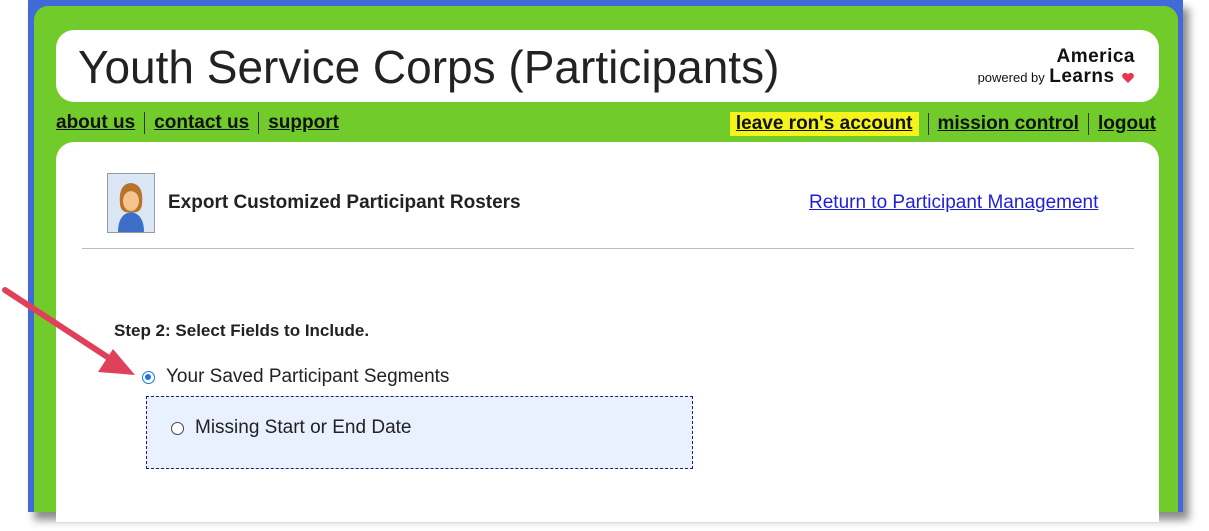  Describe the element at coordinates (608, 248) in the screenshot. I see `divider` at that location.